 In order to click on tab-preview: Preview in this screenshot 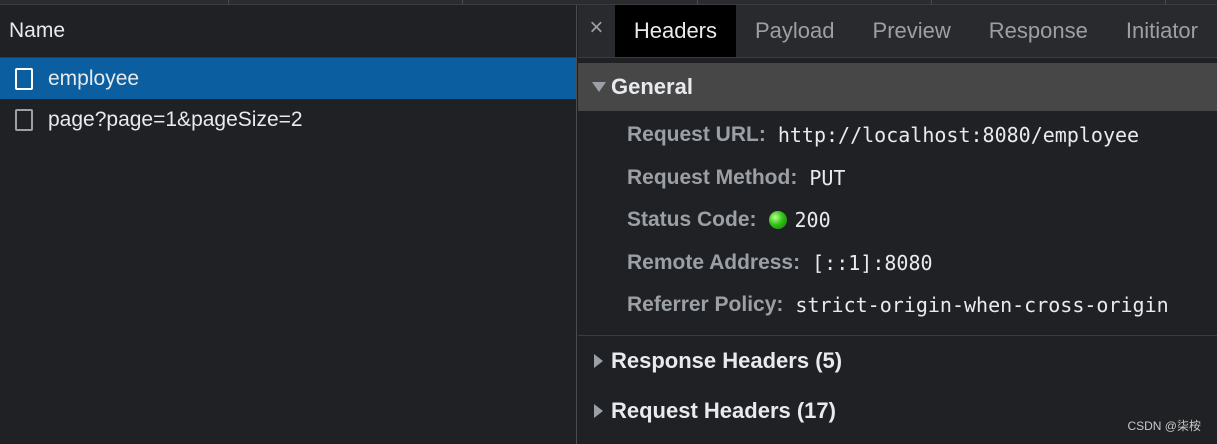, I will do `click(912, 31)`.